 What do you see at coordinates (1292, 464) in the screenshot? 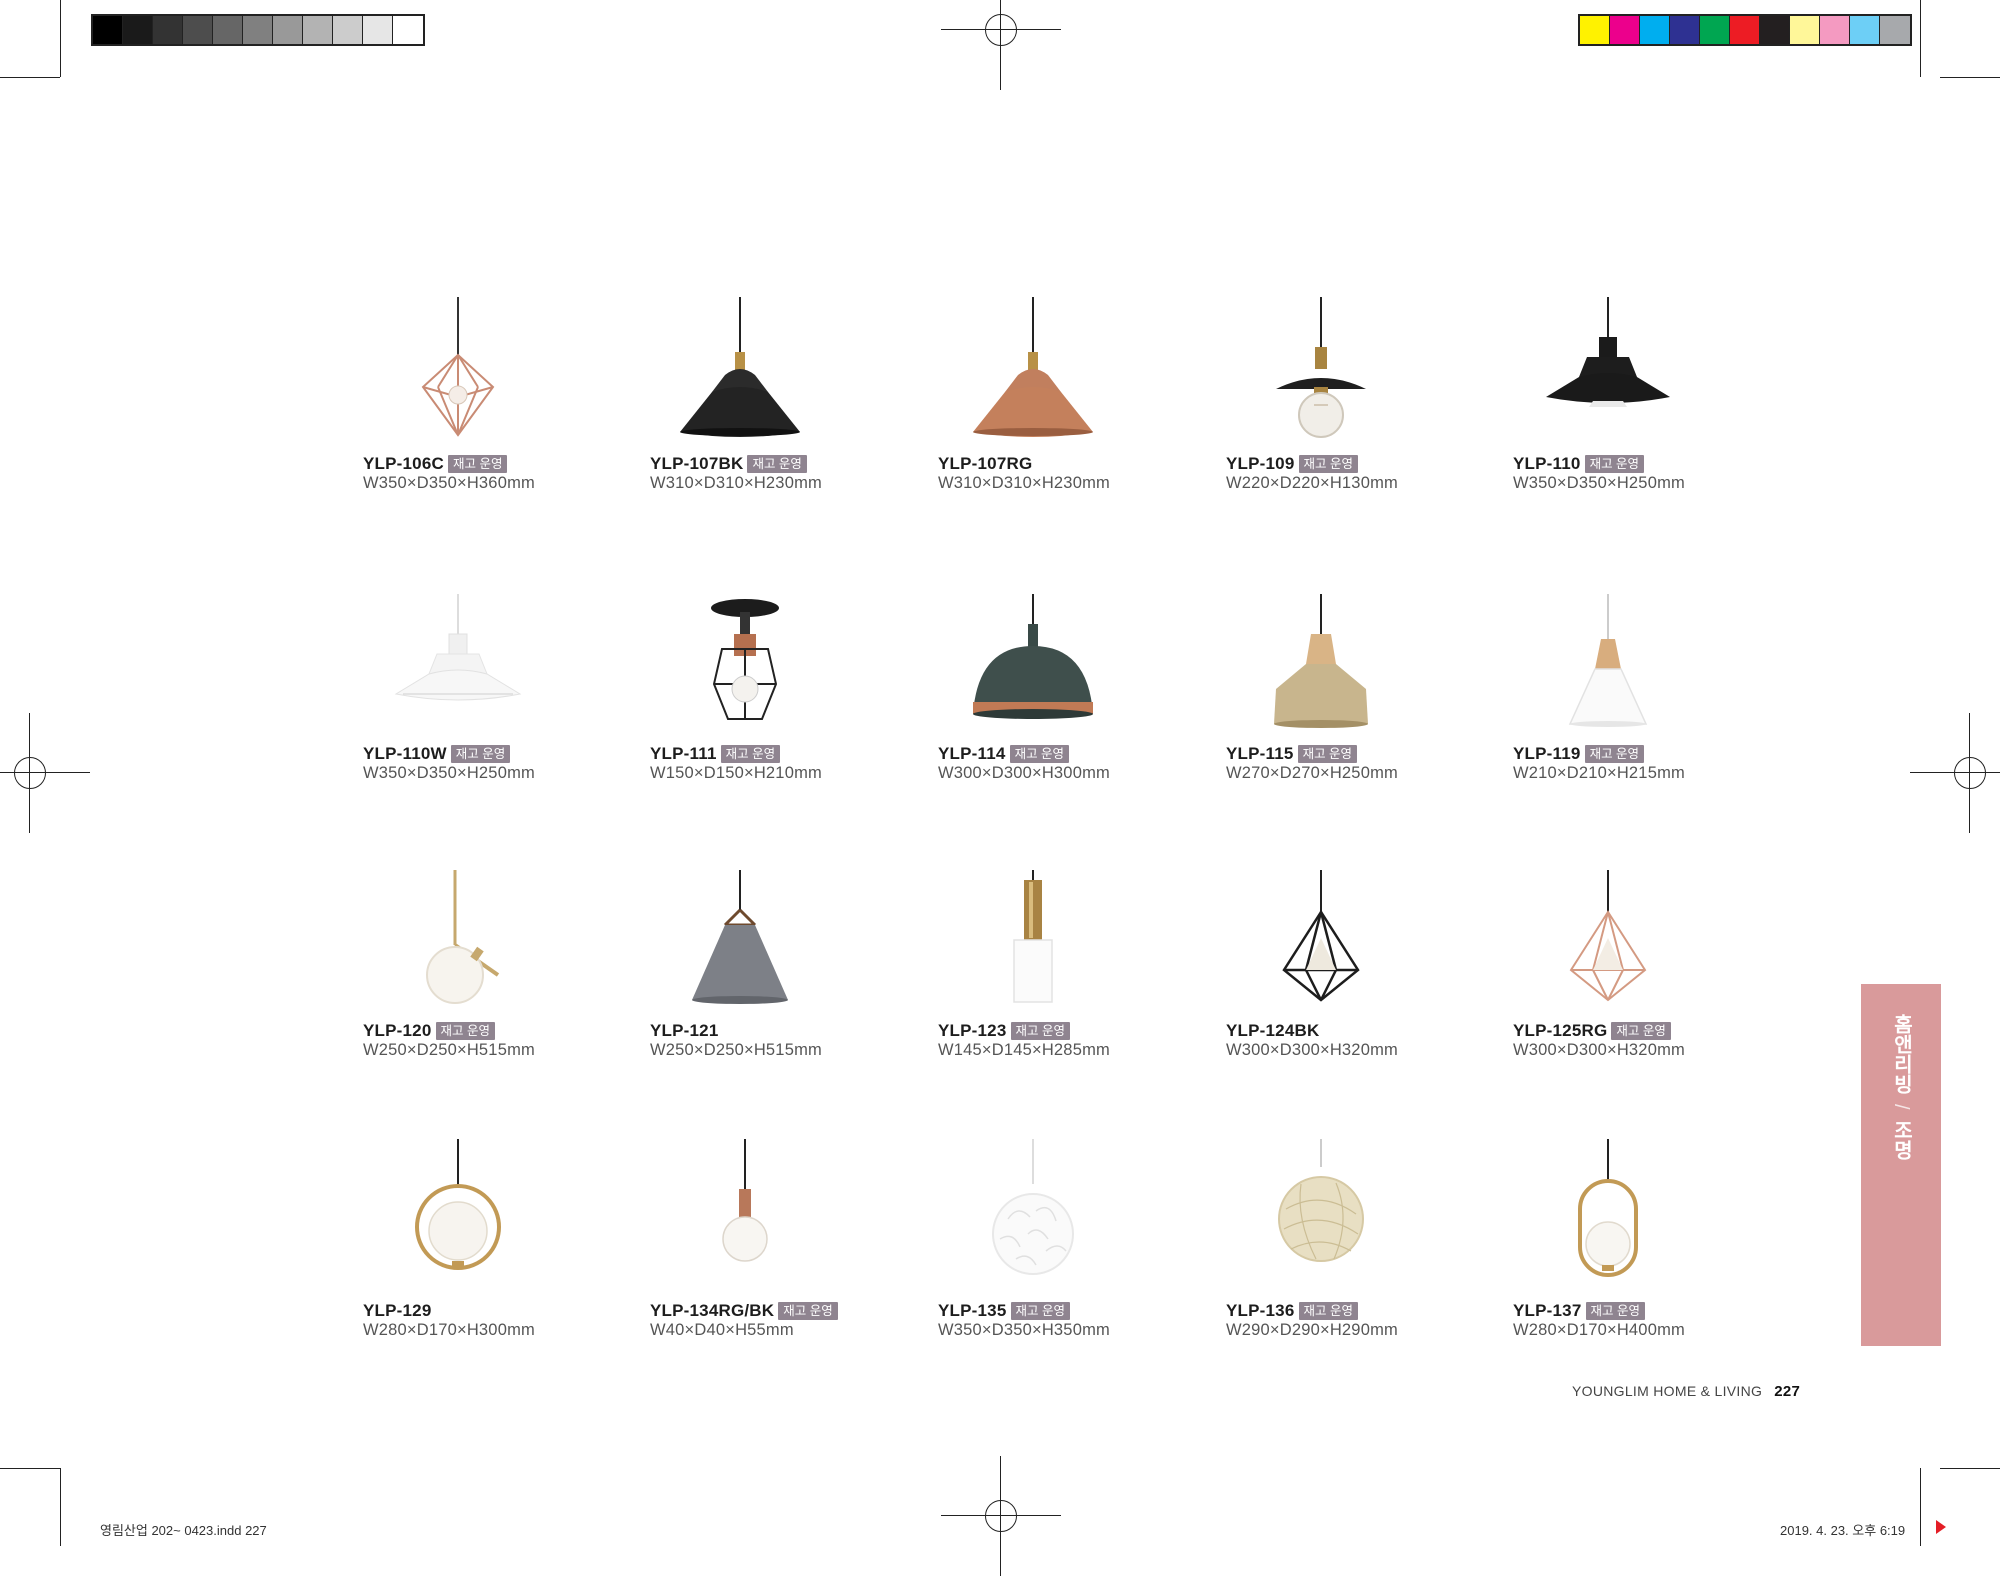
I see `product-code-line: YLP-109 재고 운영` at bounding box center [1292, 464].